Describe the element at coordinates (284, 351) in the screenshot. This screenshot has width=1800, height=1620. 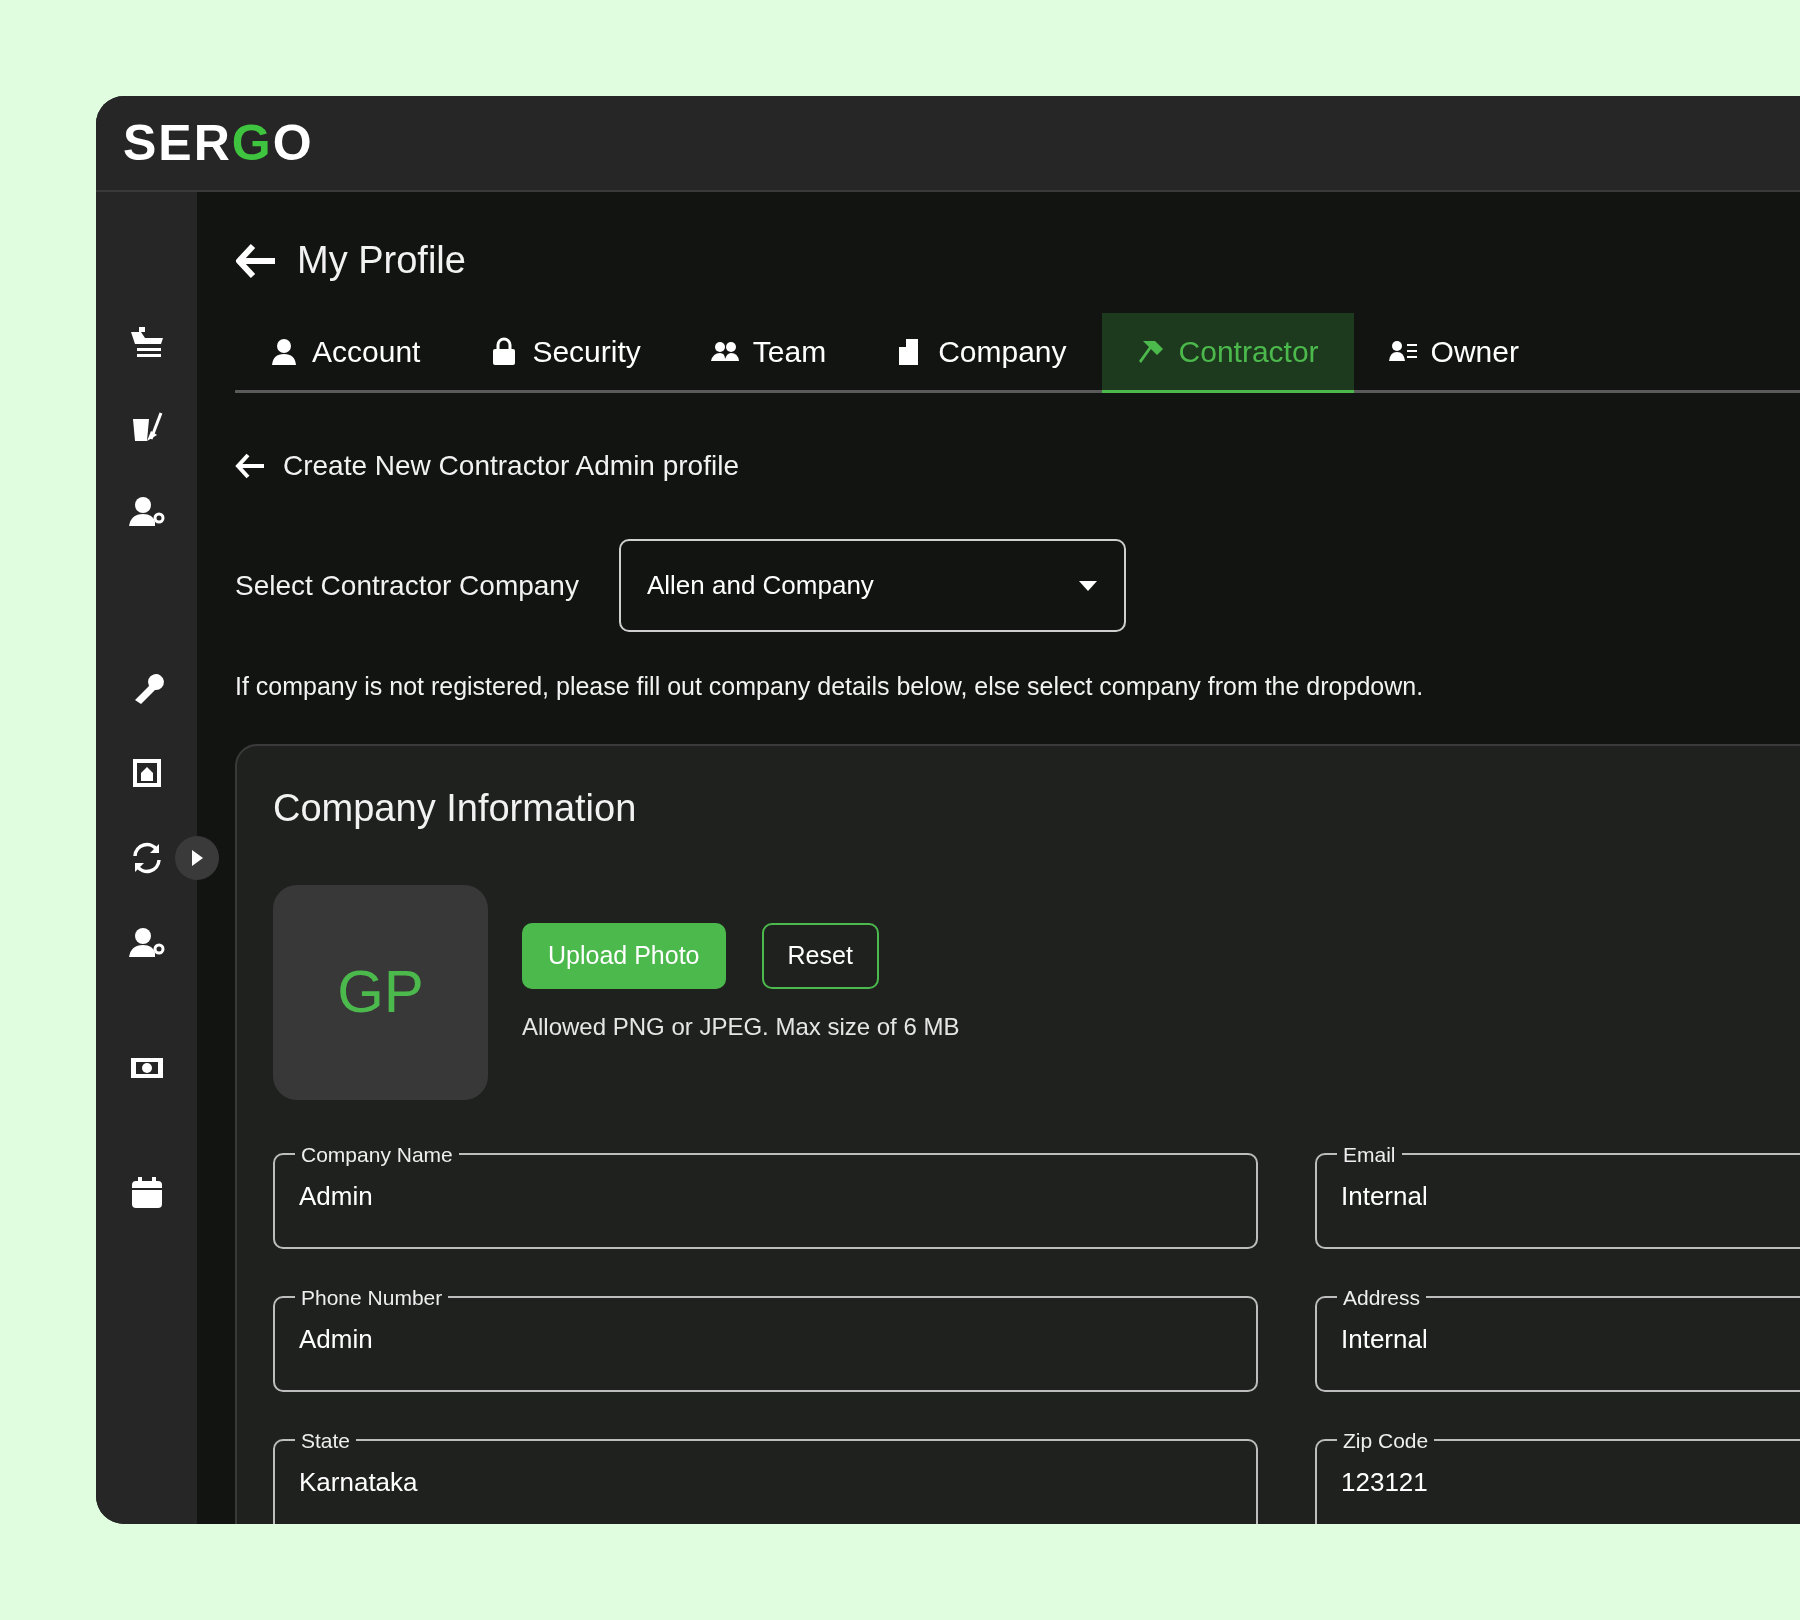
I see `user-icon` at that location.